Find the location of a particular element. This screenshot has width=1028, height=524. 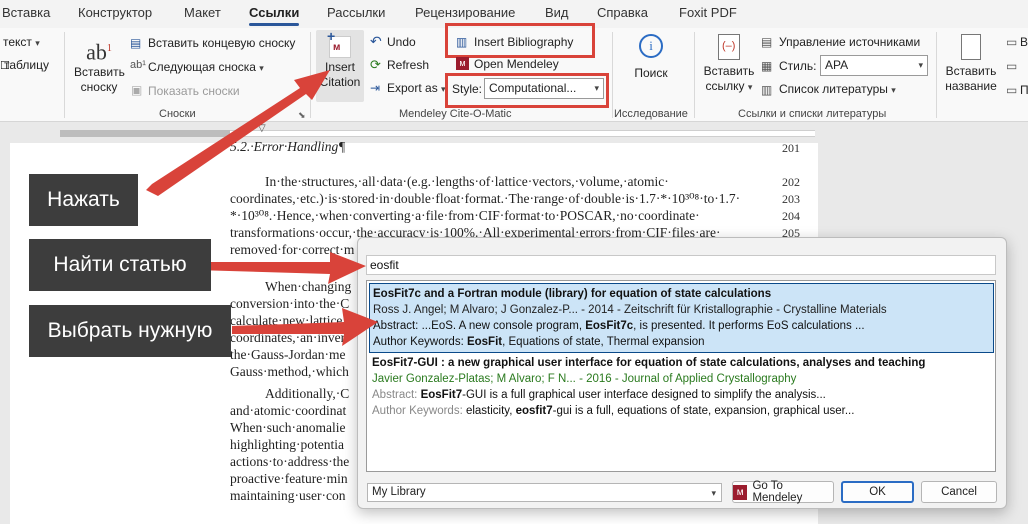

citations-group-label: Ссылки и списки литературы is located at coordinates (812, 114).